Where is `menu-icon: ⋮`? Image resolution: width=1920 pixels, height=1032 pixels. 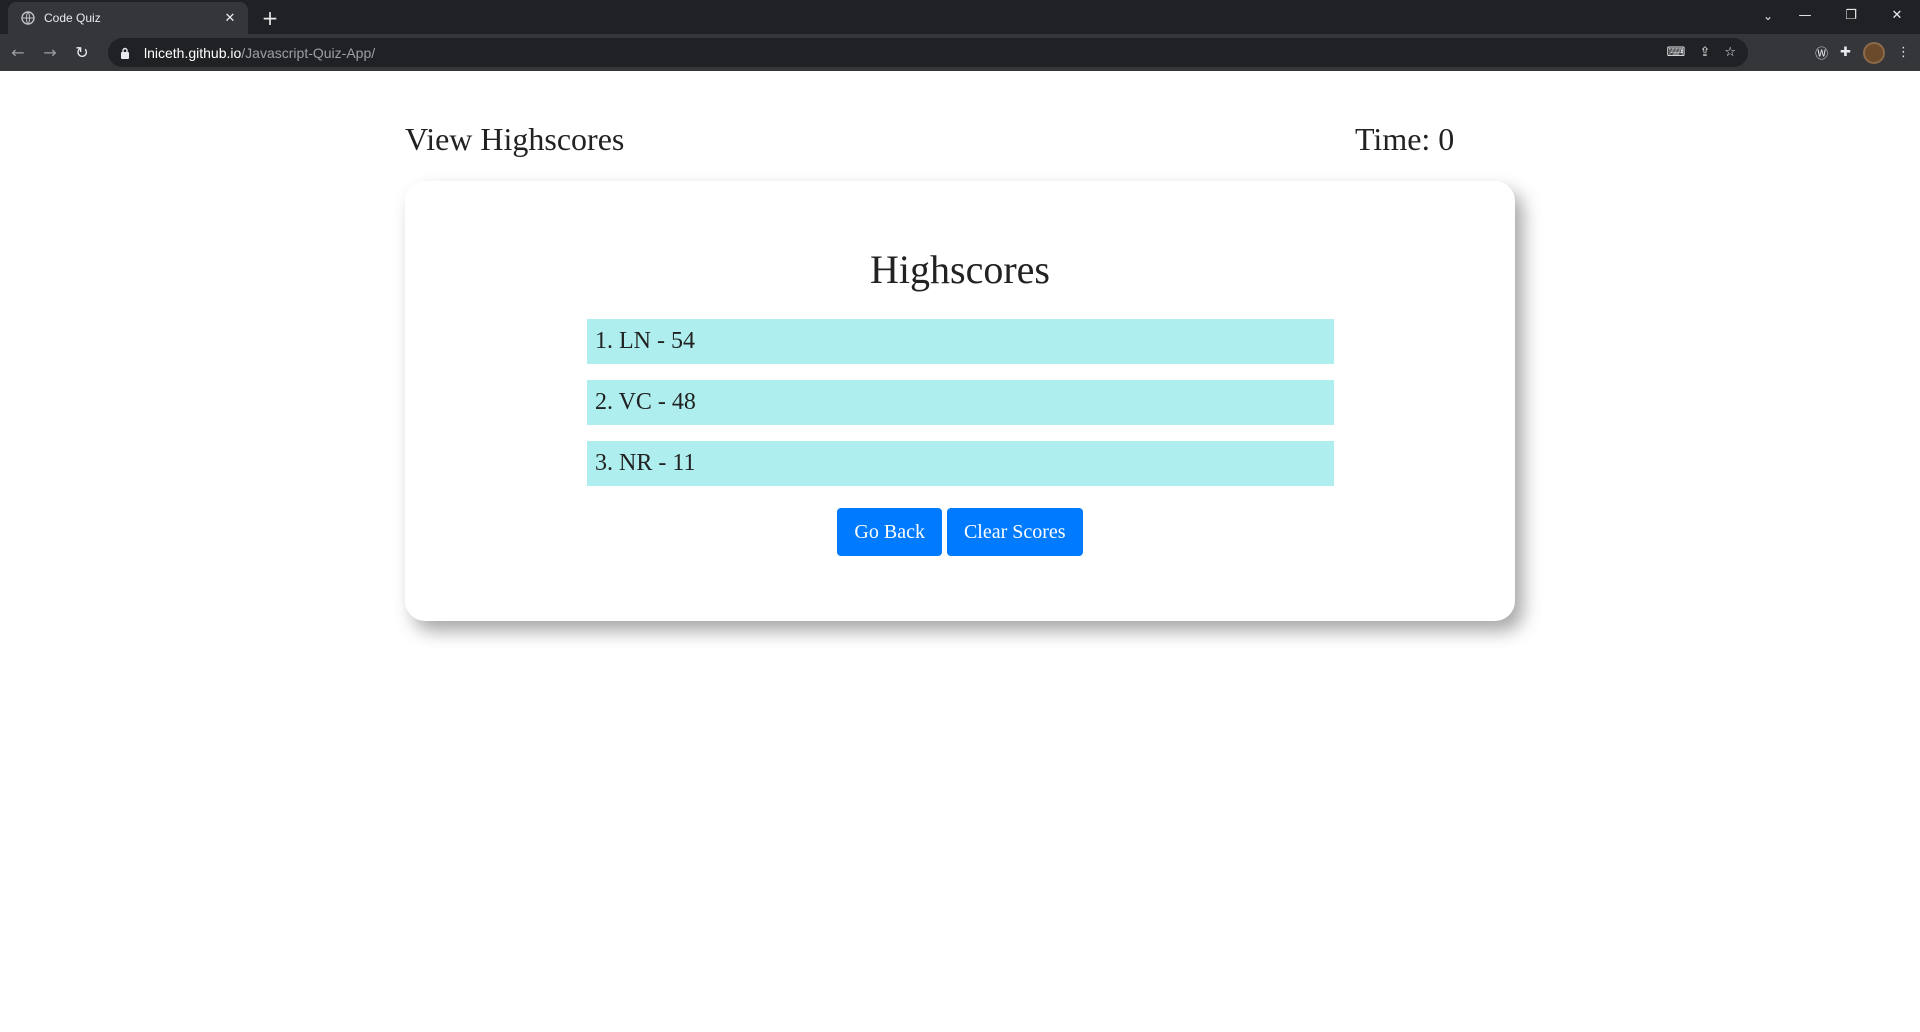
menu-icon: ⋮ is located at coordinates (1903, 52).